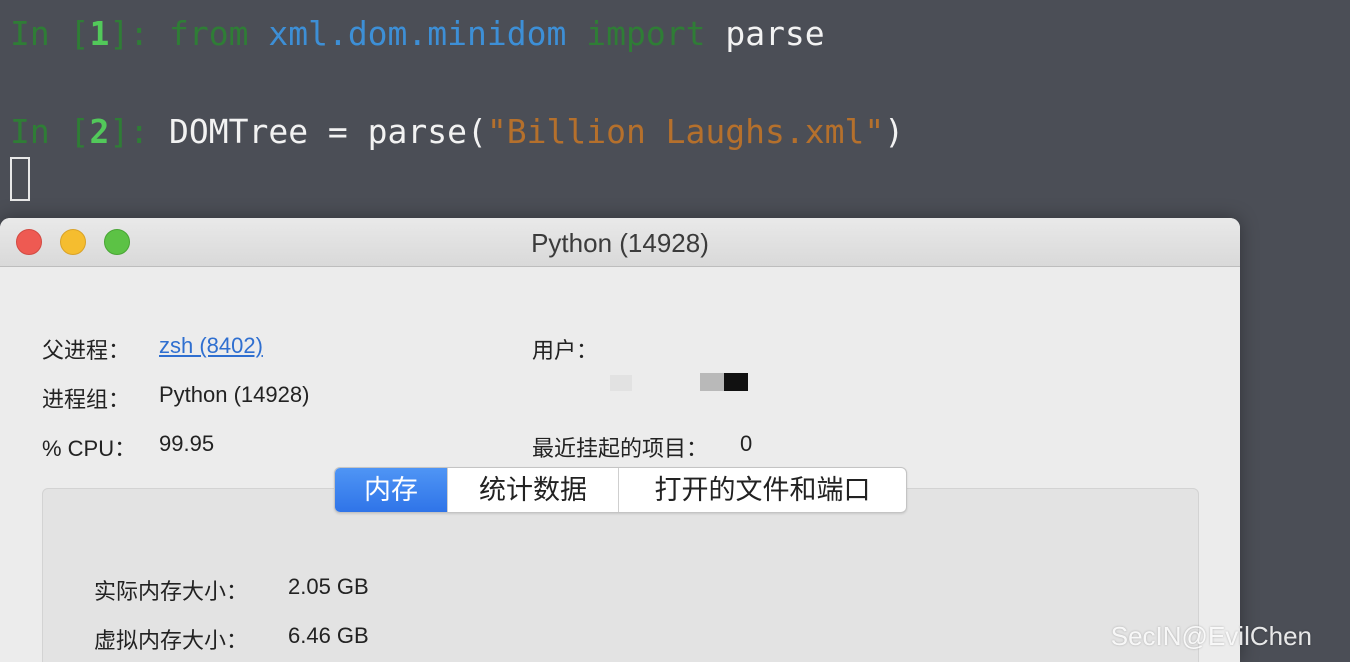 This screenshot has width=1350, height=662. What do you see at coordinates (894, 131) in the screenshot?
I see `code-close-paren: )` at bounding box center [894, 131].